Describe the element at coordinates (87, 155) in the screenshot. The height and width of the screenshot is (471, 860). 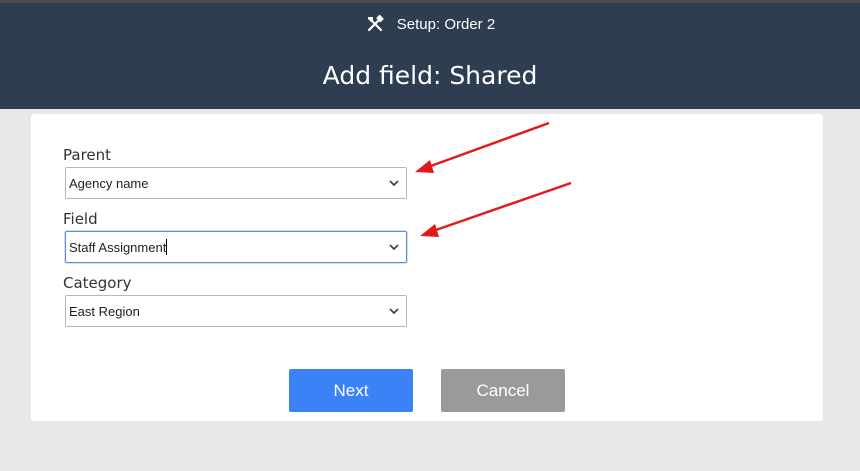
I see `parent-label: Parent` at that location.